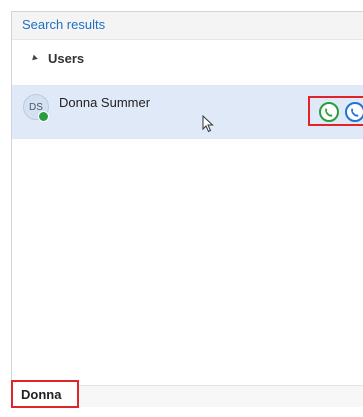 The image size is (363, 417). I want to click on contact-row: DS Donna Summer, so click(187, 112).